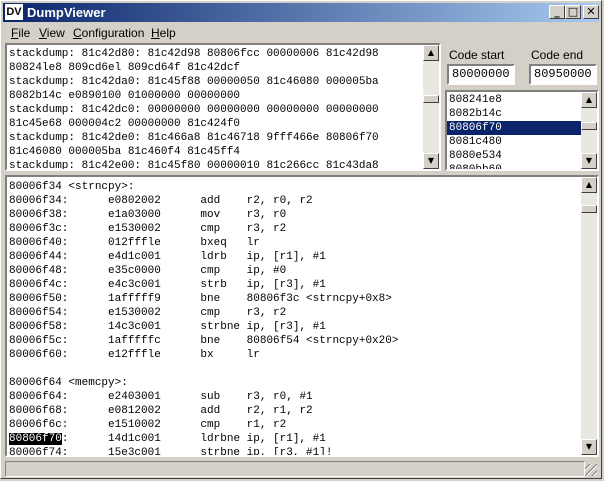 The image size is (604, 481). I want to click on disassembly-line: 80006f3c: e1530002 cmp r3, r2, so click(148, 229).